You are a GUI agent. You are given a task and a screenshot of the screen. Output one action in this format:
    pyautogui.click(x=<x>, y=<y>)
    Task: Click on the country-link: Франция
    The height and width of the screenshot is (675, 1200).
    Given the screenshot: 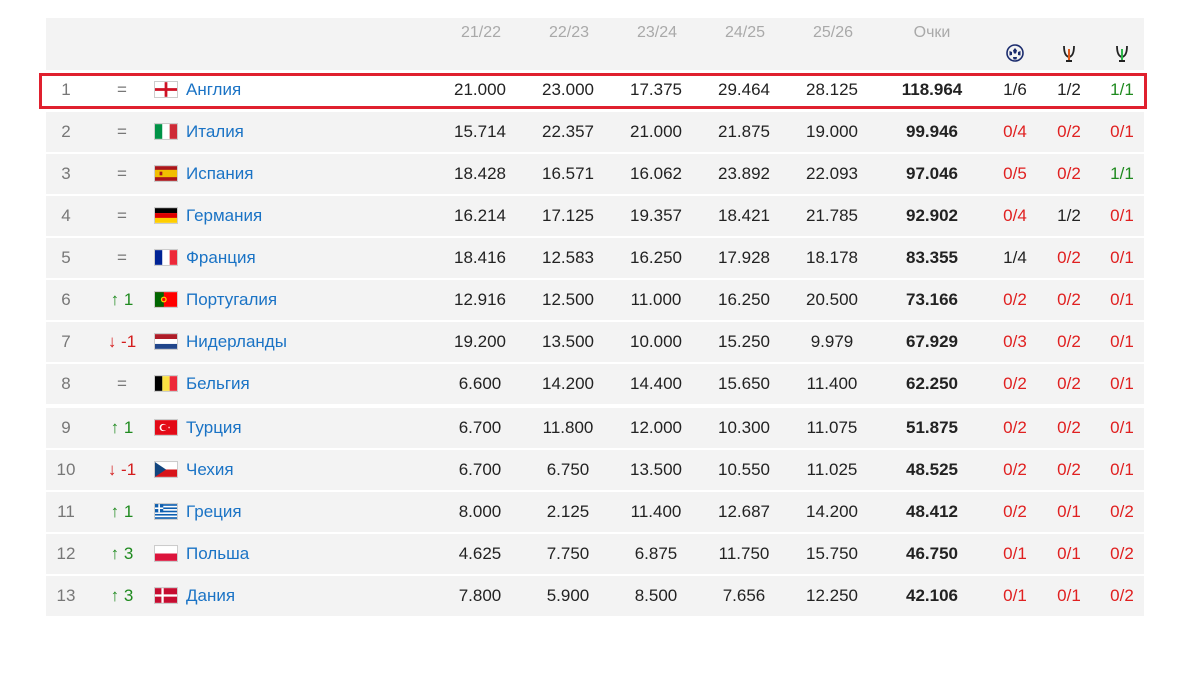 What is the action you would take?
    pyautogui.click(x=221, y=258)
    